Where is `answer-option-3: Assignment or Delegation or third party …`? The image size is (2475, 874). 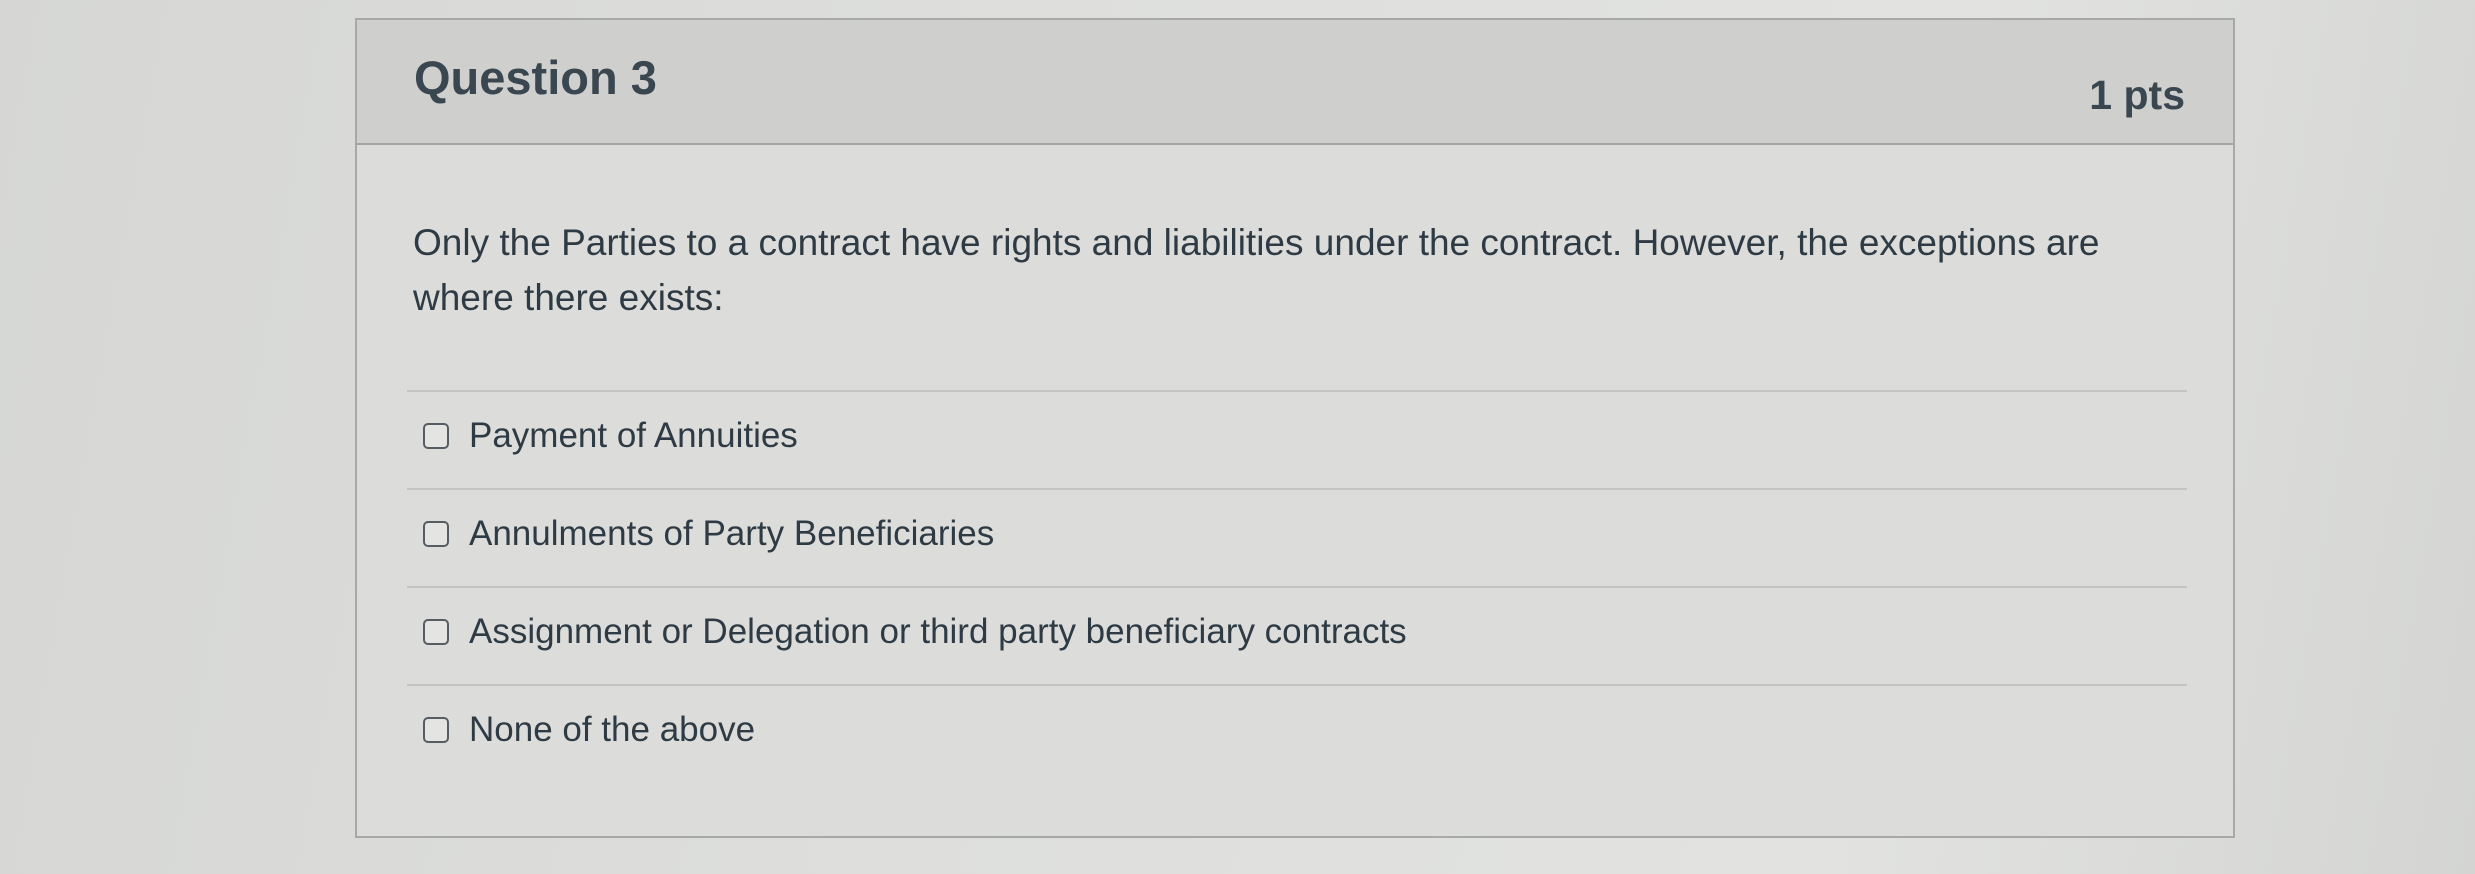
answer-option-3: Assignment or Delegation or third party … is located at coordinates (1297, 635).